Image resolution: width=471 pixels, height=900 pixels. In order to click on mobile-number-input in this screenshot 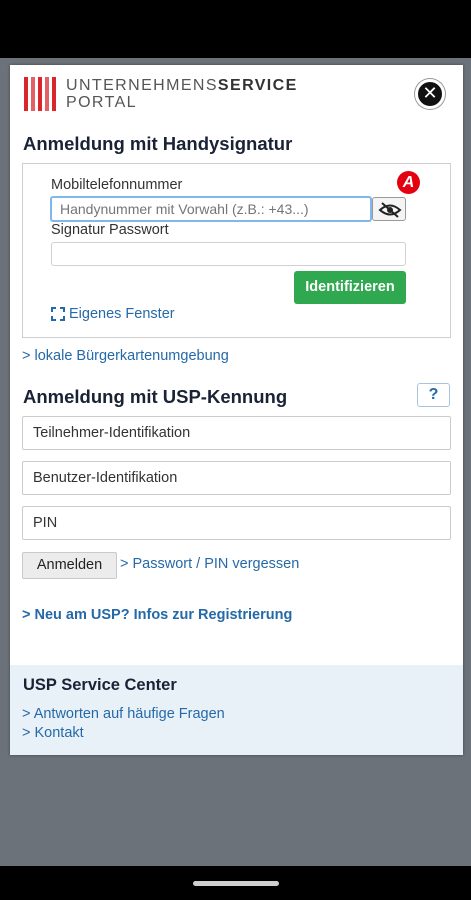, I will do `click(211, 209)`.